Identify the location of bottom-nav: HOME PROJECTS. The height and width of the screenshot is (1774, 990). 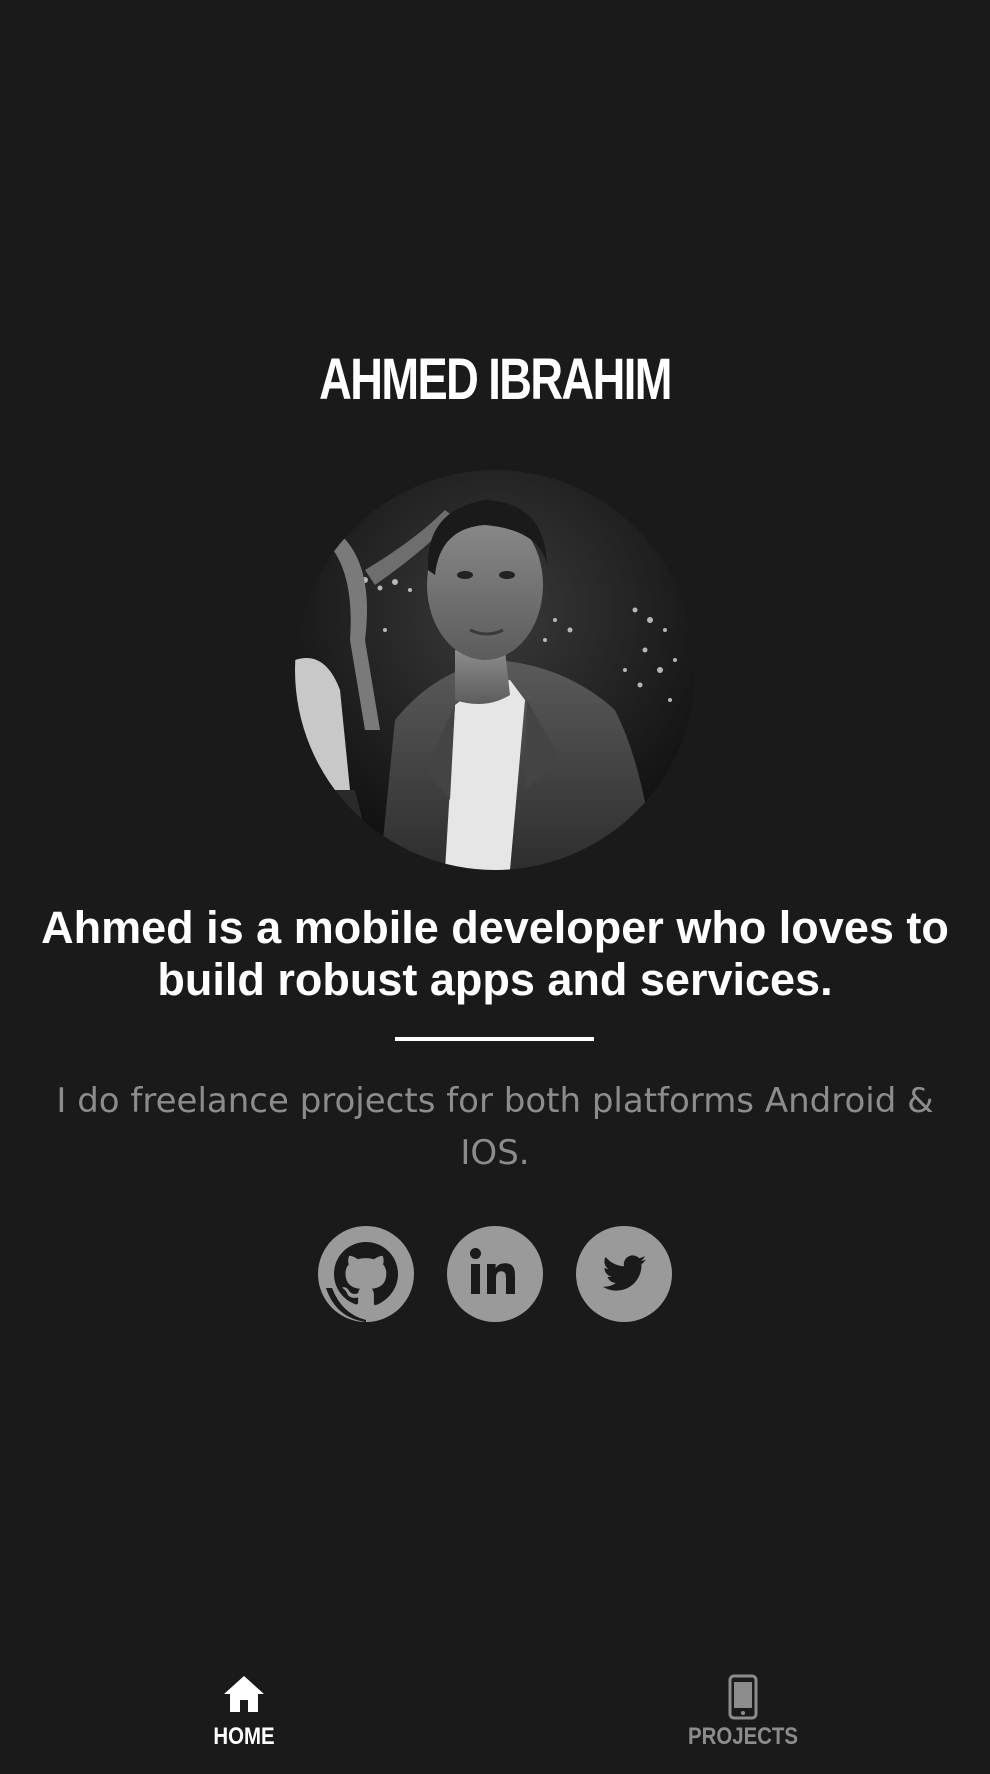
(495, 1715).